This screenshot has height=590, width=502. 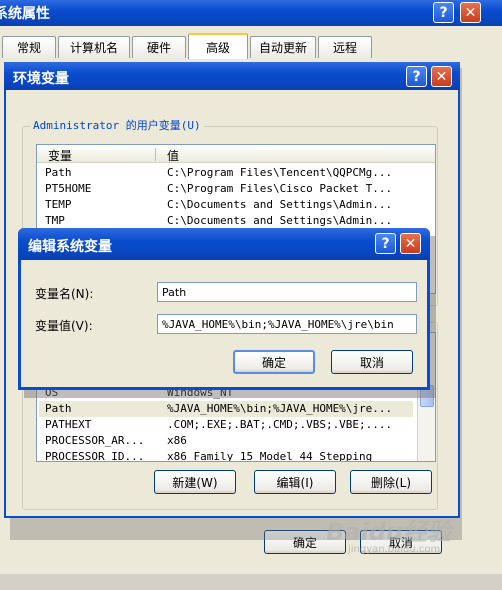 I want to click on user-variables-label: Administrator 的用户变量(U), so click(x=117, y=125).